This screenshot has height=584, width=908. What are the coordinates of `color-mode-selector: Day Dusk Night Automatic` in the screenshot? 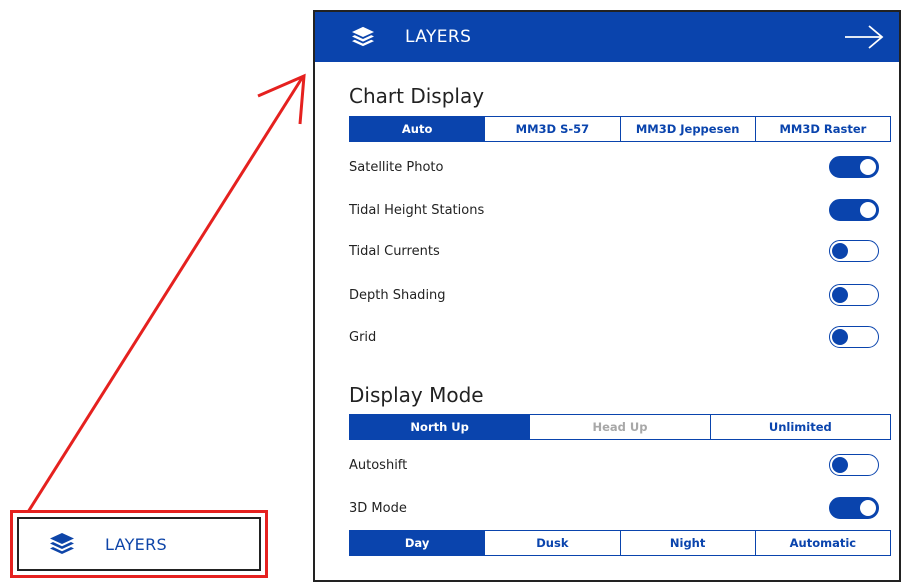 It's located at (620, 543).